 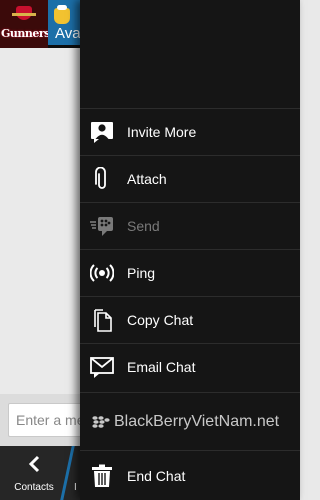 I want to click on action-bar-next-label: I, so click(x=75, y=487).